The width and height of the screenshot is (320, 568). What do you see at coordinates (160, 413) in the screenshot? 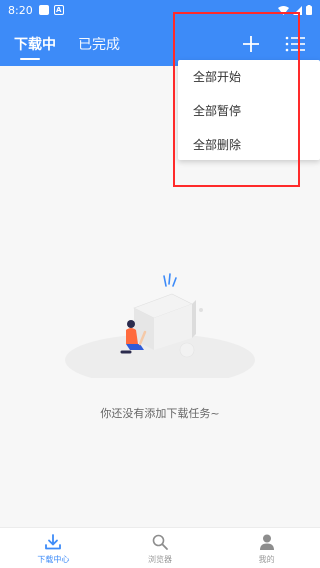
I see `empty-state-text: 你还没有添加下载任务~` at bounding box center [160, 413].